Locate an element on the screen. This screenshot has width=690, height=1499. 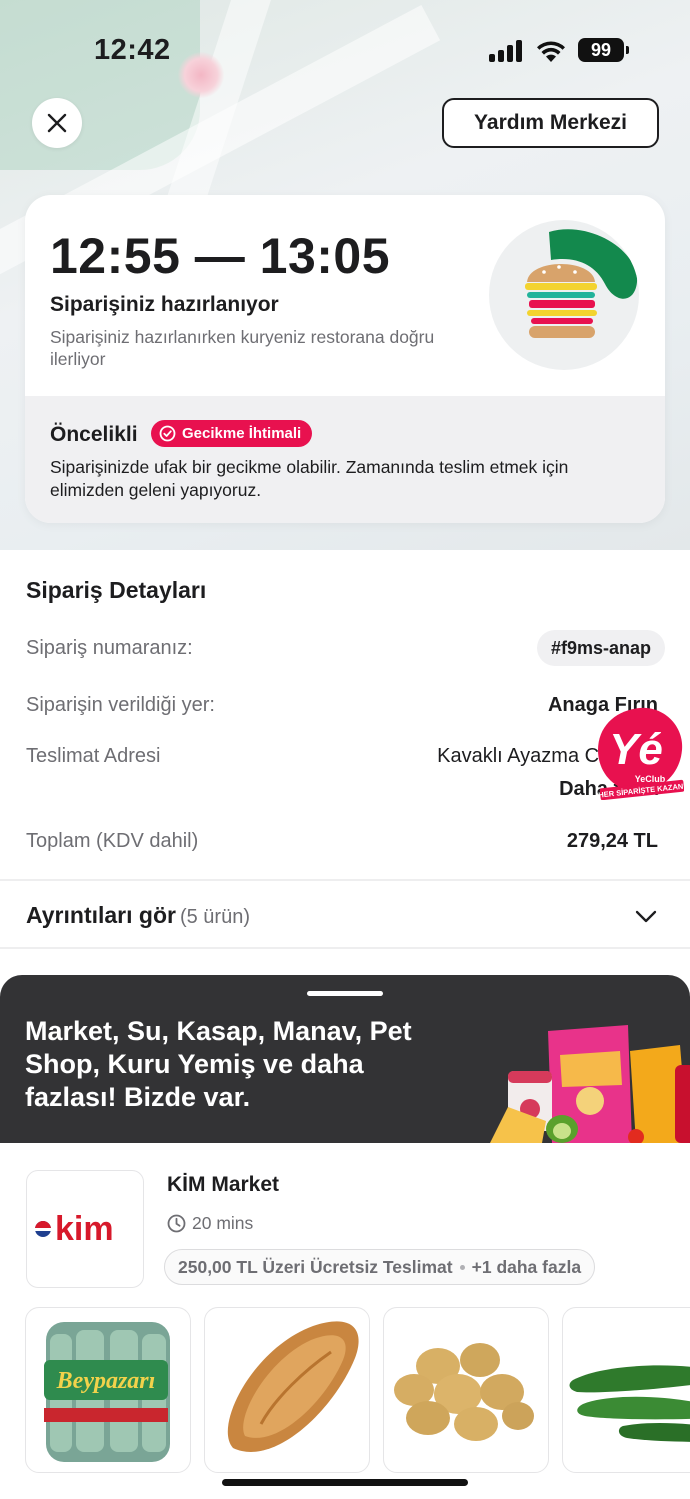
total-value: 279,24 TL is located at coordinates (612, 841).